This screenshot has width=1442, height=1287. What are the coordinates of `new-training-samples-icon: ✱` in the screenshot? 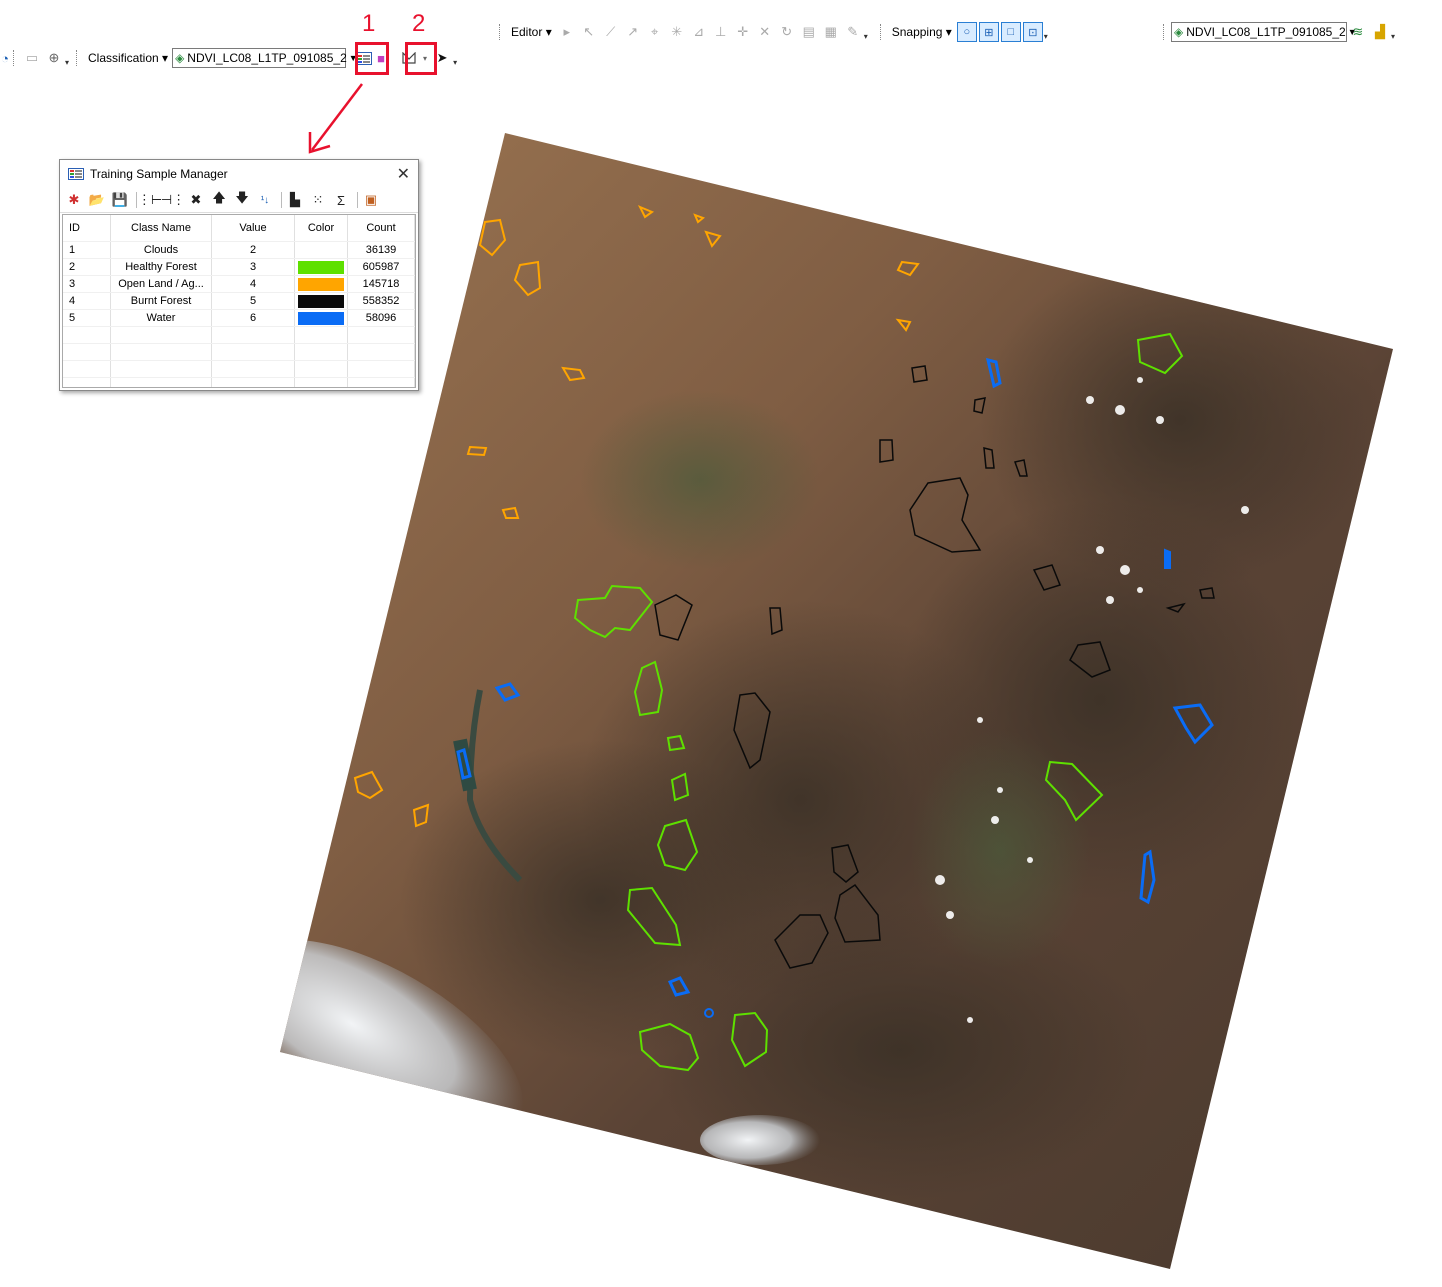 It's located at (74, 200).